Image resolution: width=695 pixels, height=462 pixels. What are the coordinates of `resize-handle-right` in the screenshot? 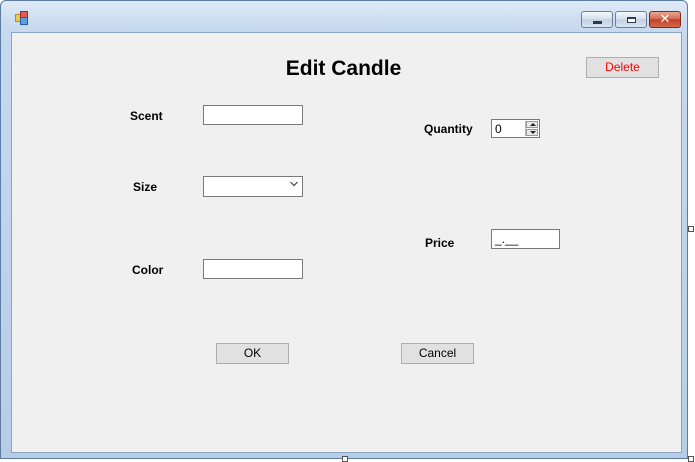 It's located at (691, 229).